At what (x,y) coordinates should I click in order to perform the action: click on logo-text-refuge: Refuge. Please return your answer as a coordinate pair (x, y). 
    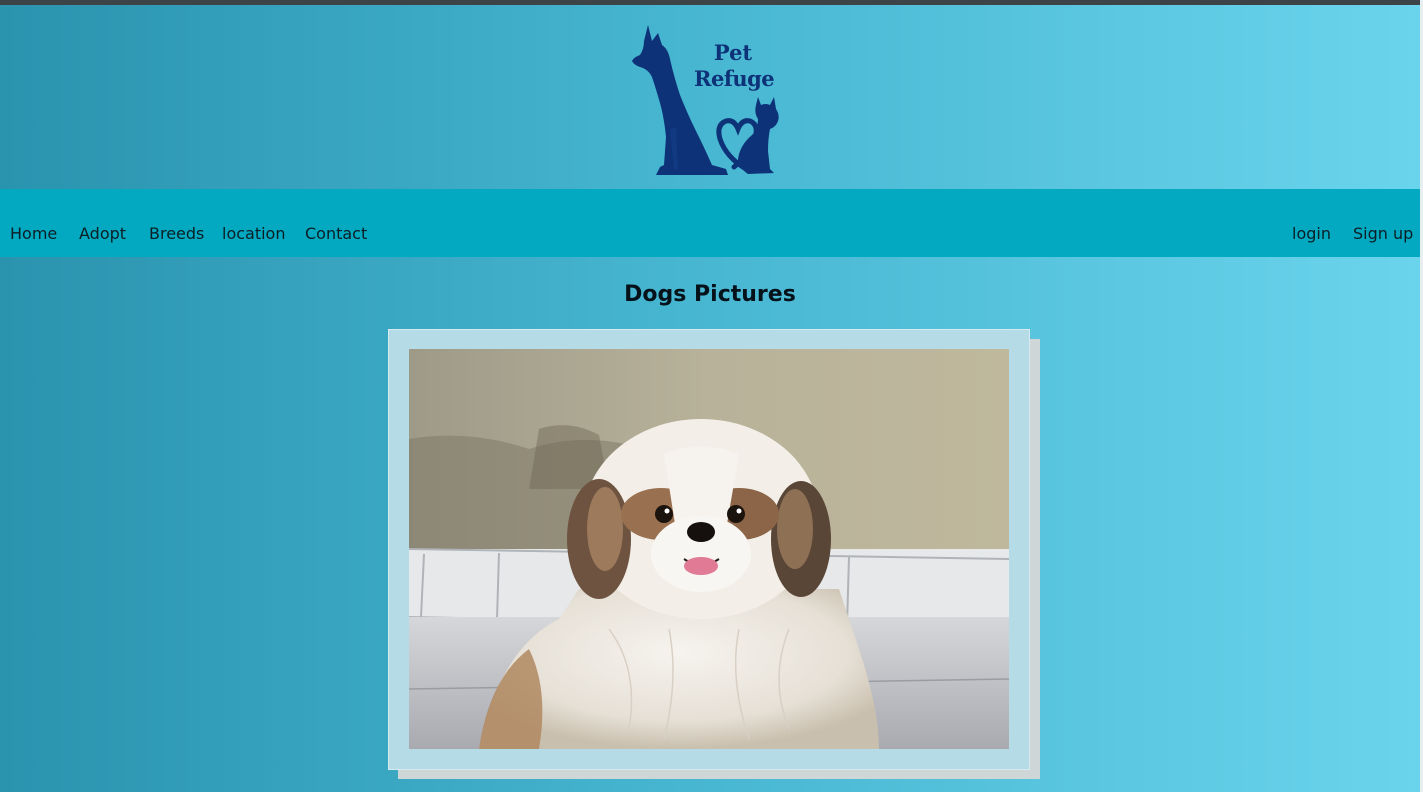
    Looking at the image, I should click on (734, 78).